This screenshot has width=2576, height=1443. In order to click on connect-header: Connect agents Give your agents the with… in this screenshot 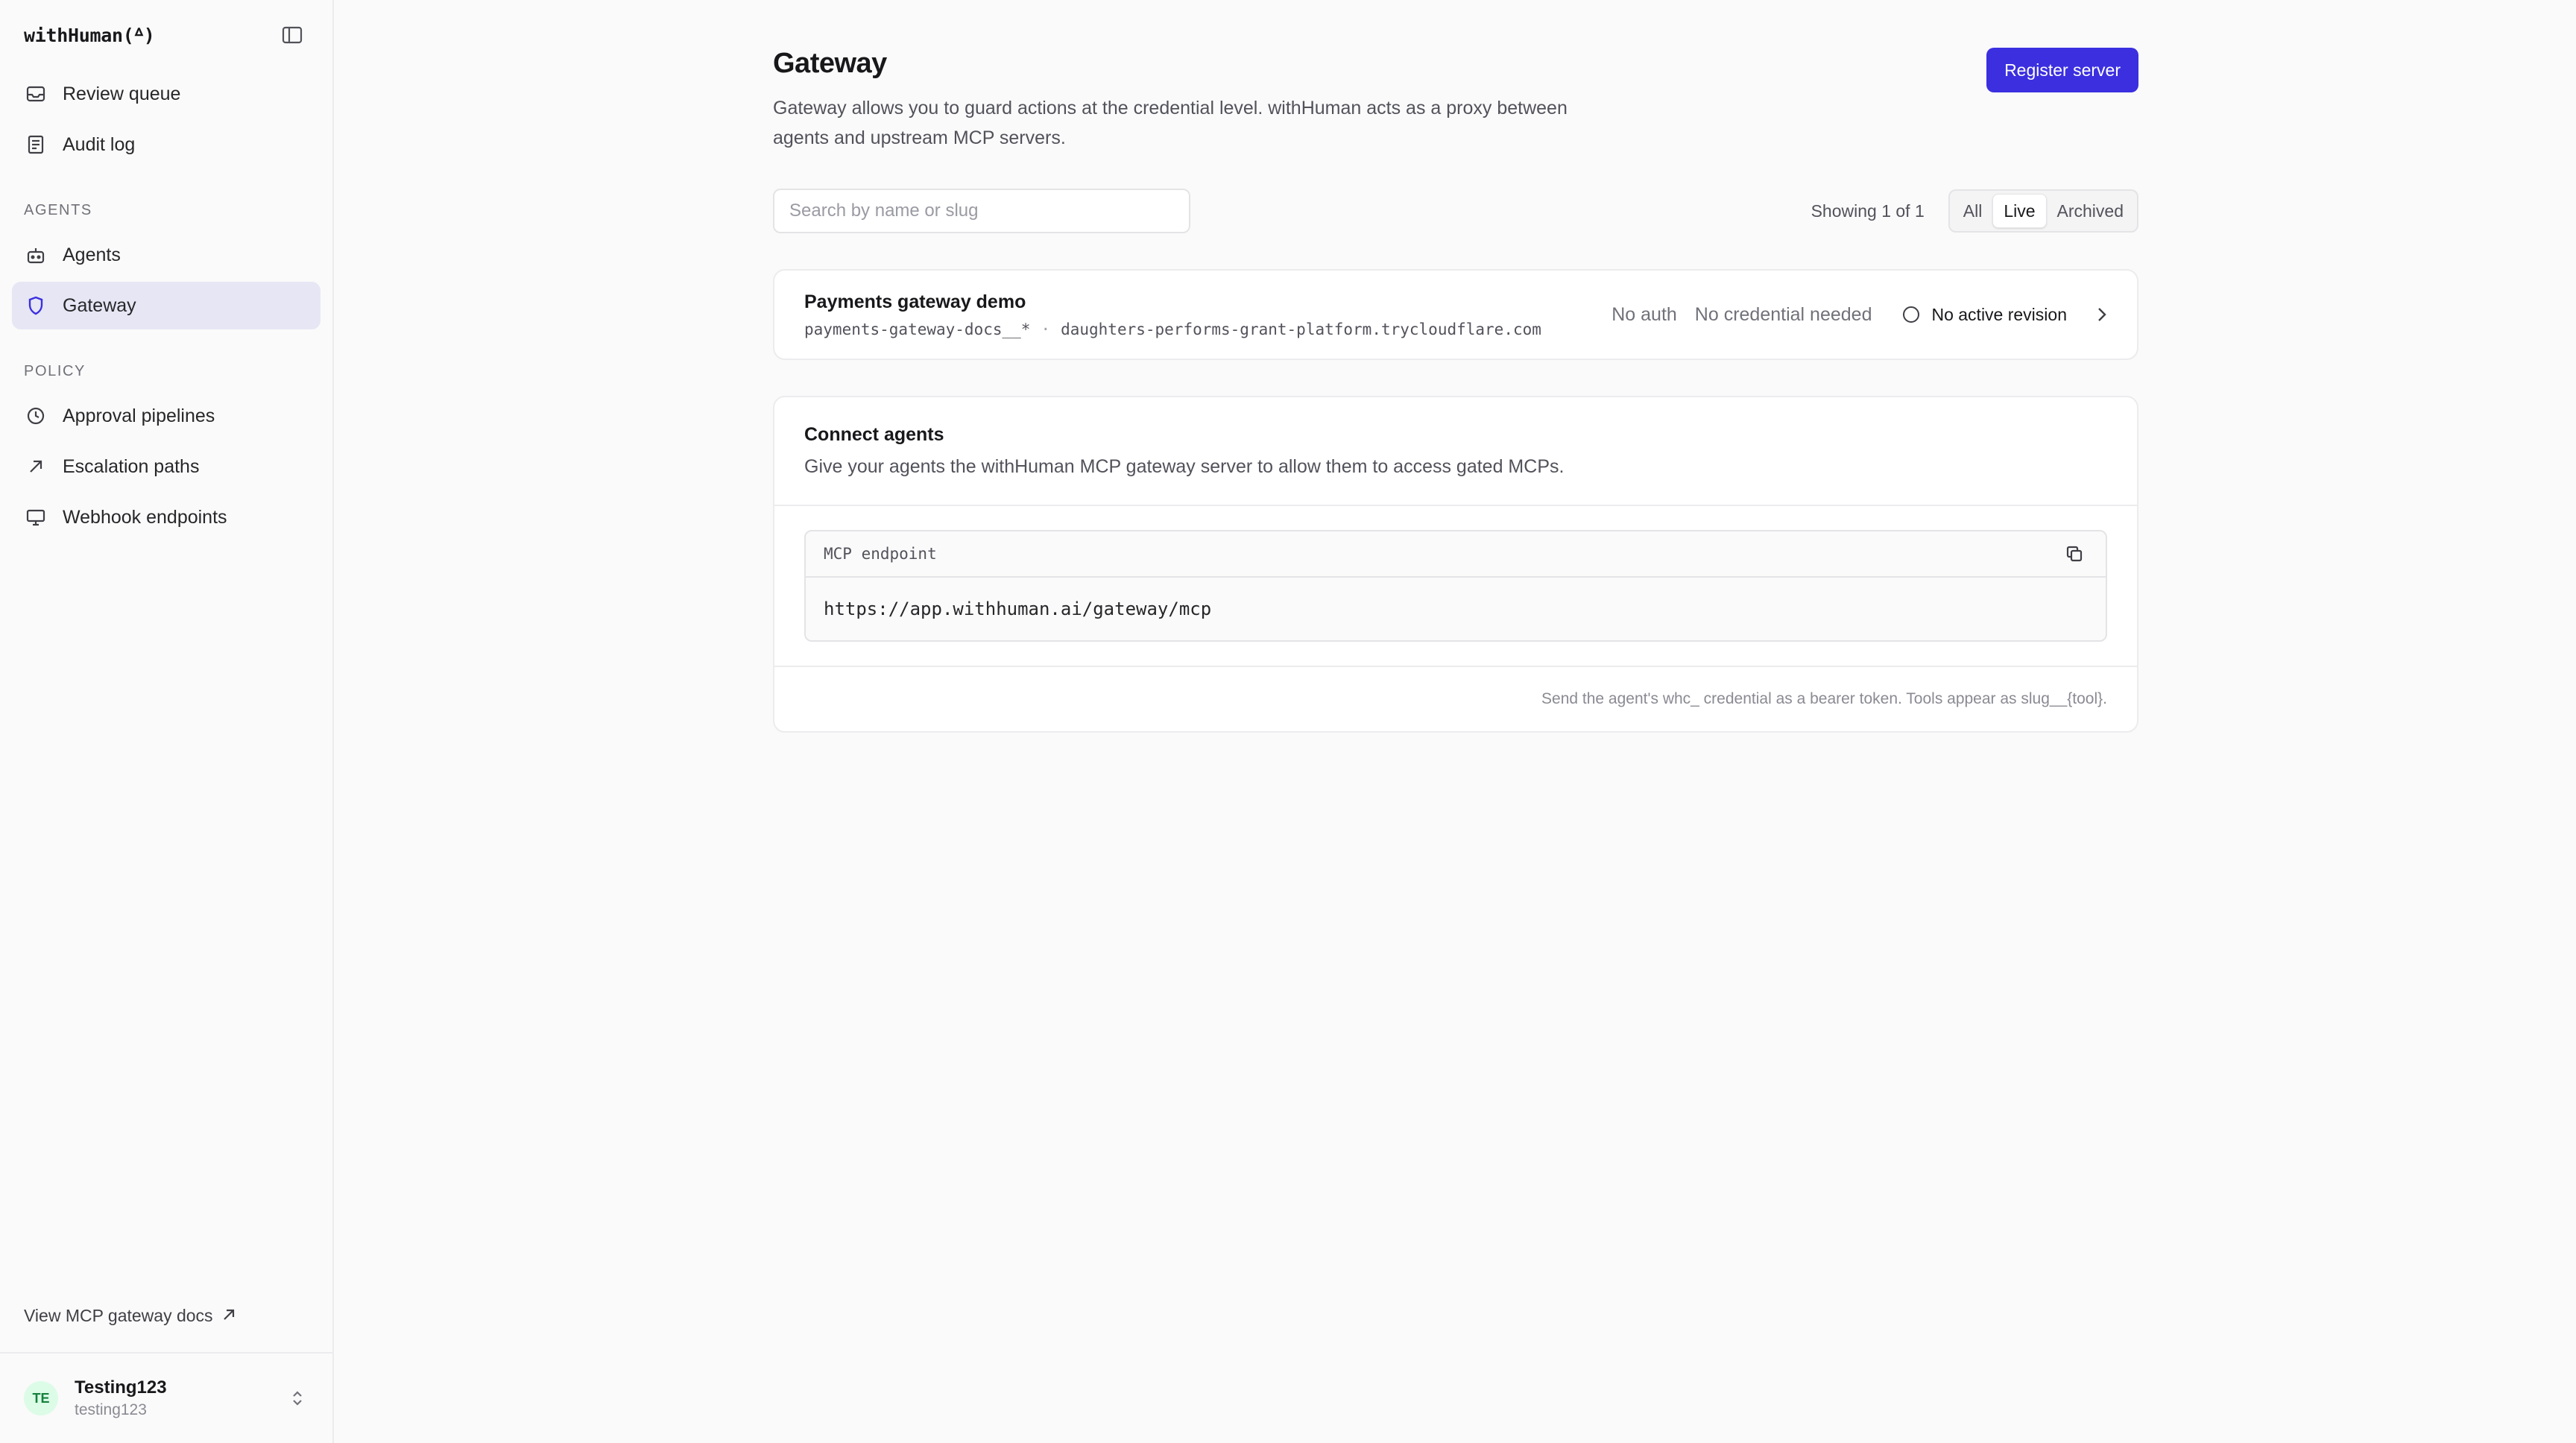, I will do `click(1455, 451)`.